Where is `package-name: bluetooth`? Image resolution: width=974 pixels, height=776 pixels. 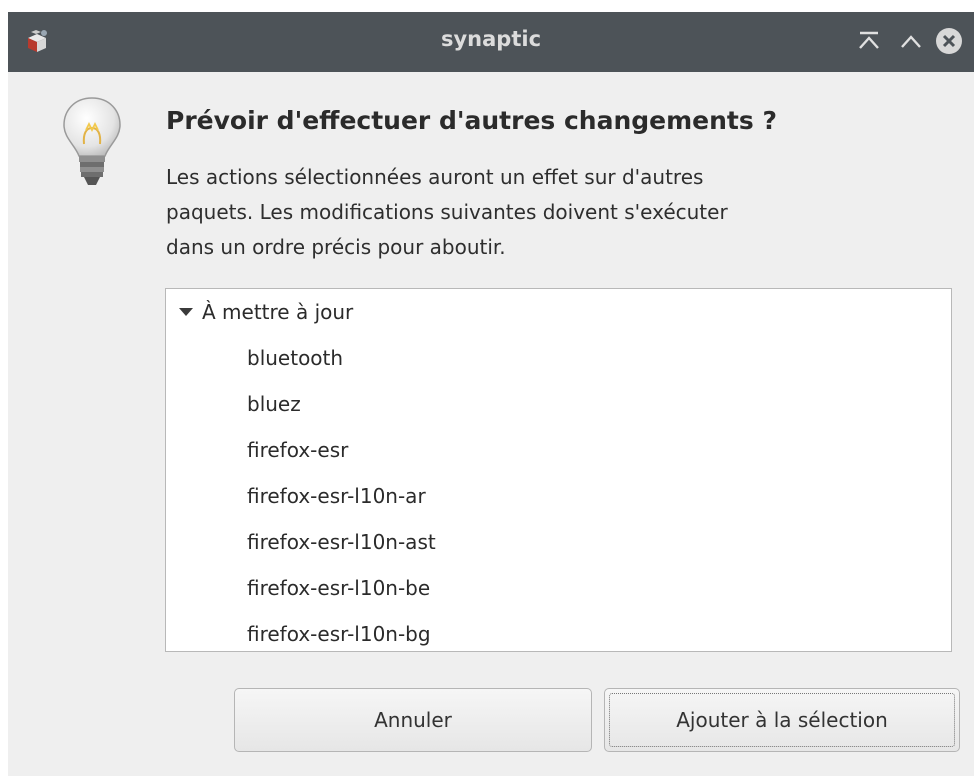
package-name: bluetooth is located at coordinates (295, 358).